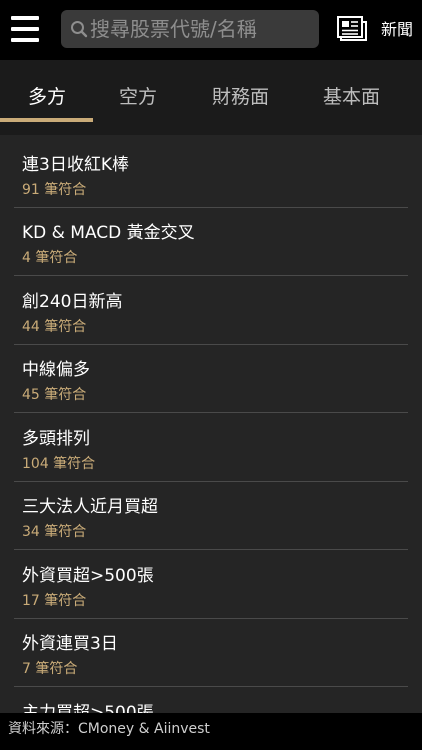 The height and width of the screenshot is (750, 422). Describe the element at coordinates (109, 729) in the screenshot. I see `data-source-credit: 資料來源：CMoney & Aiinvest` at that location.